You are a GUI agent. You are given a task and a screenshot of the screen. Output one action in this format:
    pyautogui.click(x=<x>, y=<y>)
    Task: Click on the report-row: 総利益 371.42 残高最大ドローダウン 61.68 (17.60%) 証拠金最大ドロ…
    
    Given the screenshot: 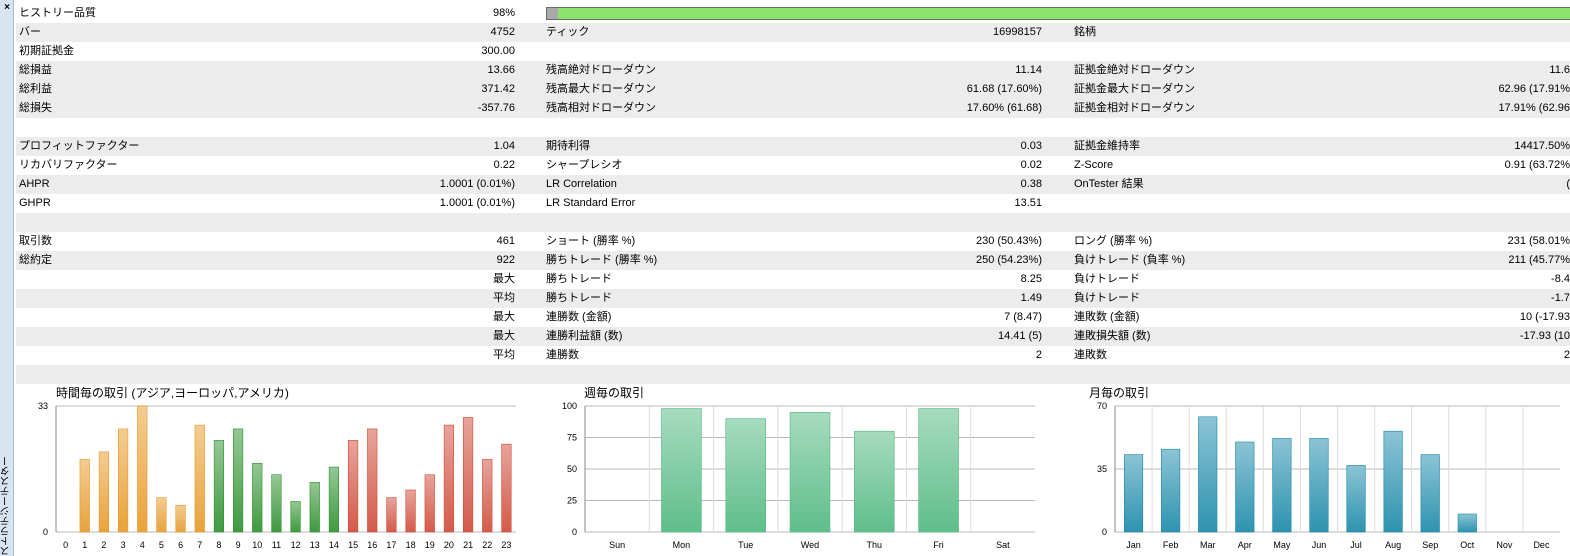 What is the action you would take?
    pyautogui.click(x=793, y=89)
    